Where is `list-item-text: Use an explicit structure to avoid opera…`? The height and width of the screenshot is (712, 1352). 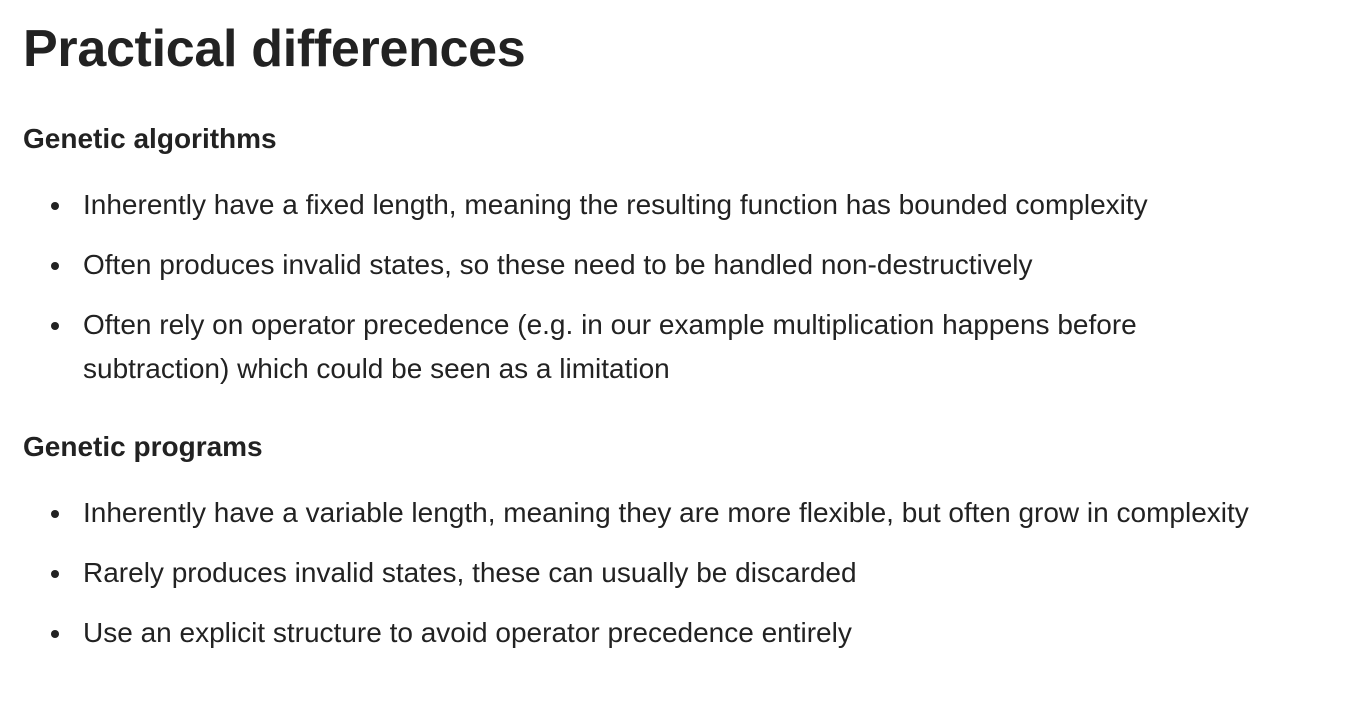
list-item-text: Use an explicit structure to avoid opera… is located at coordinates (467, 632).